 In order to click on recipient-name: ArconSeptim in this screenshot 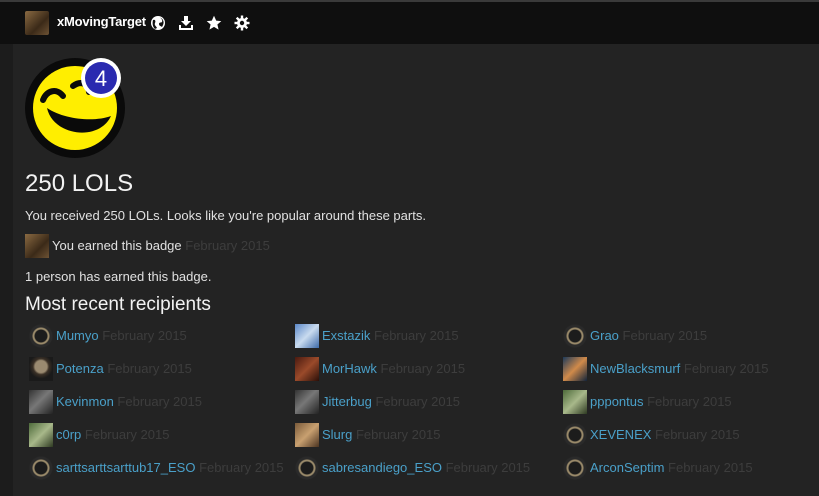, I will do `click(627, 467)`.